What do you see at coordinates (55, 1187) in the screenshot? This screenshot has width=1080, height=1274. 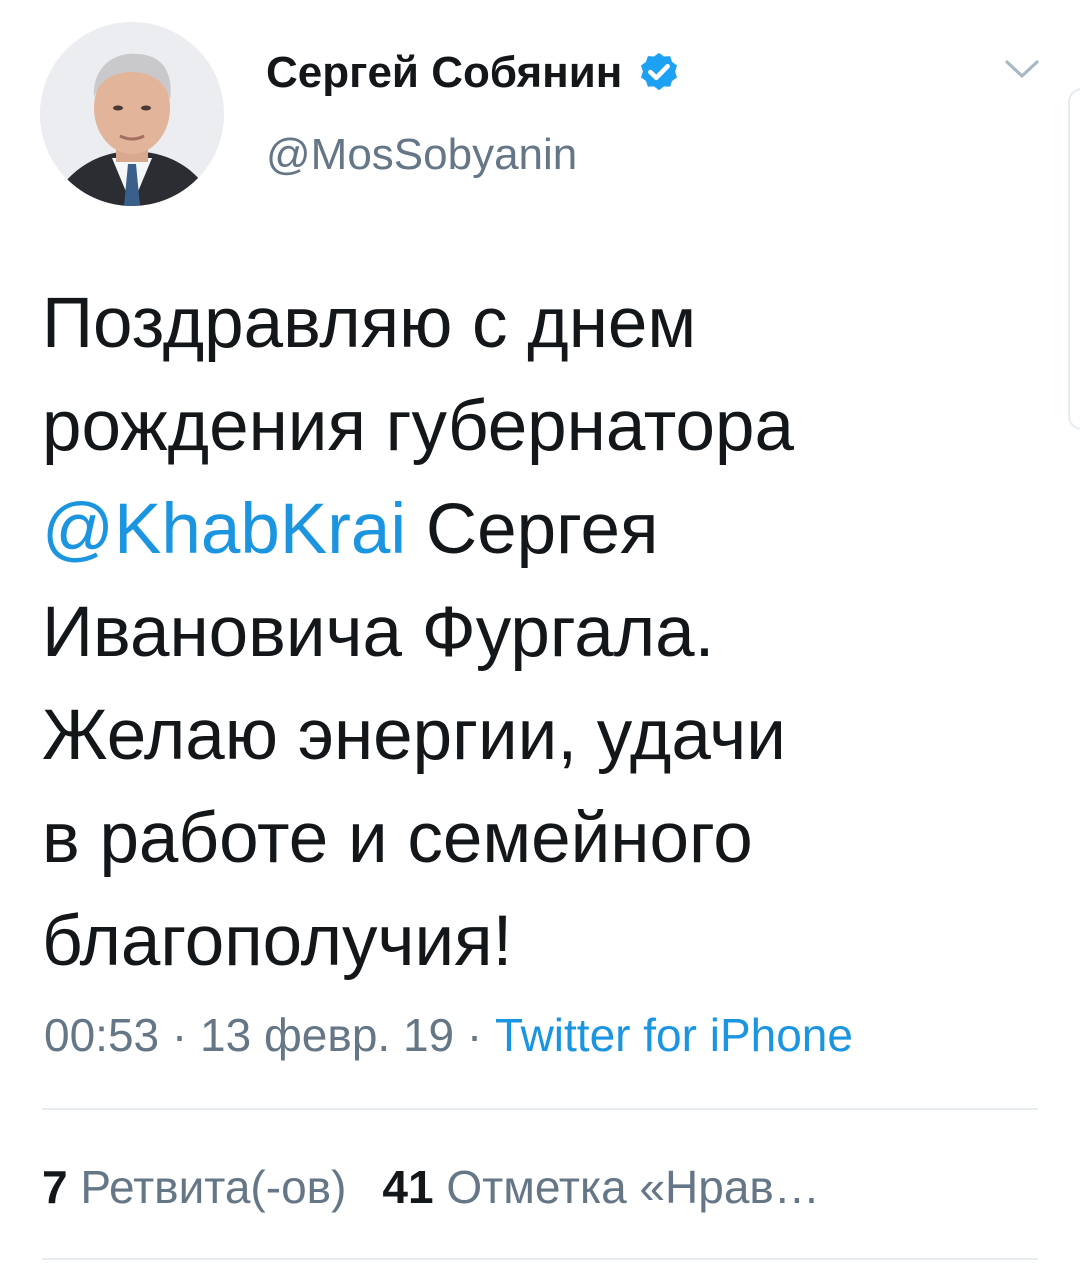 I see `retweets-count: 7` at bounding box center [55, 1187].